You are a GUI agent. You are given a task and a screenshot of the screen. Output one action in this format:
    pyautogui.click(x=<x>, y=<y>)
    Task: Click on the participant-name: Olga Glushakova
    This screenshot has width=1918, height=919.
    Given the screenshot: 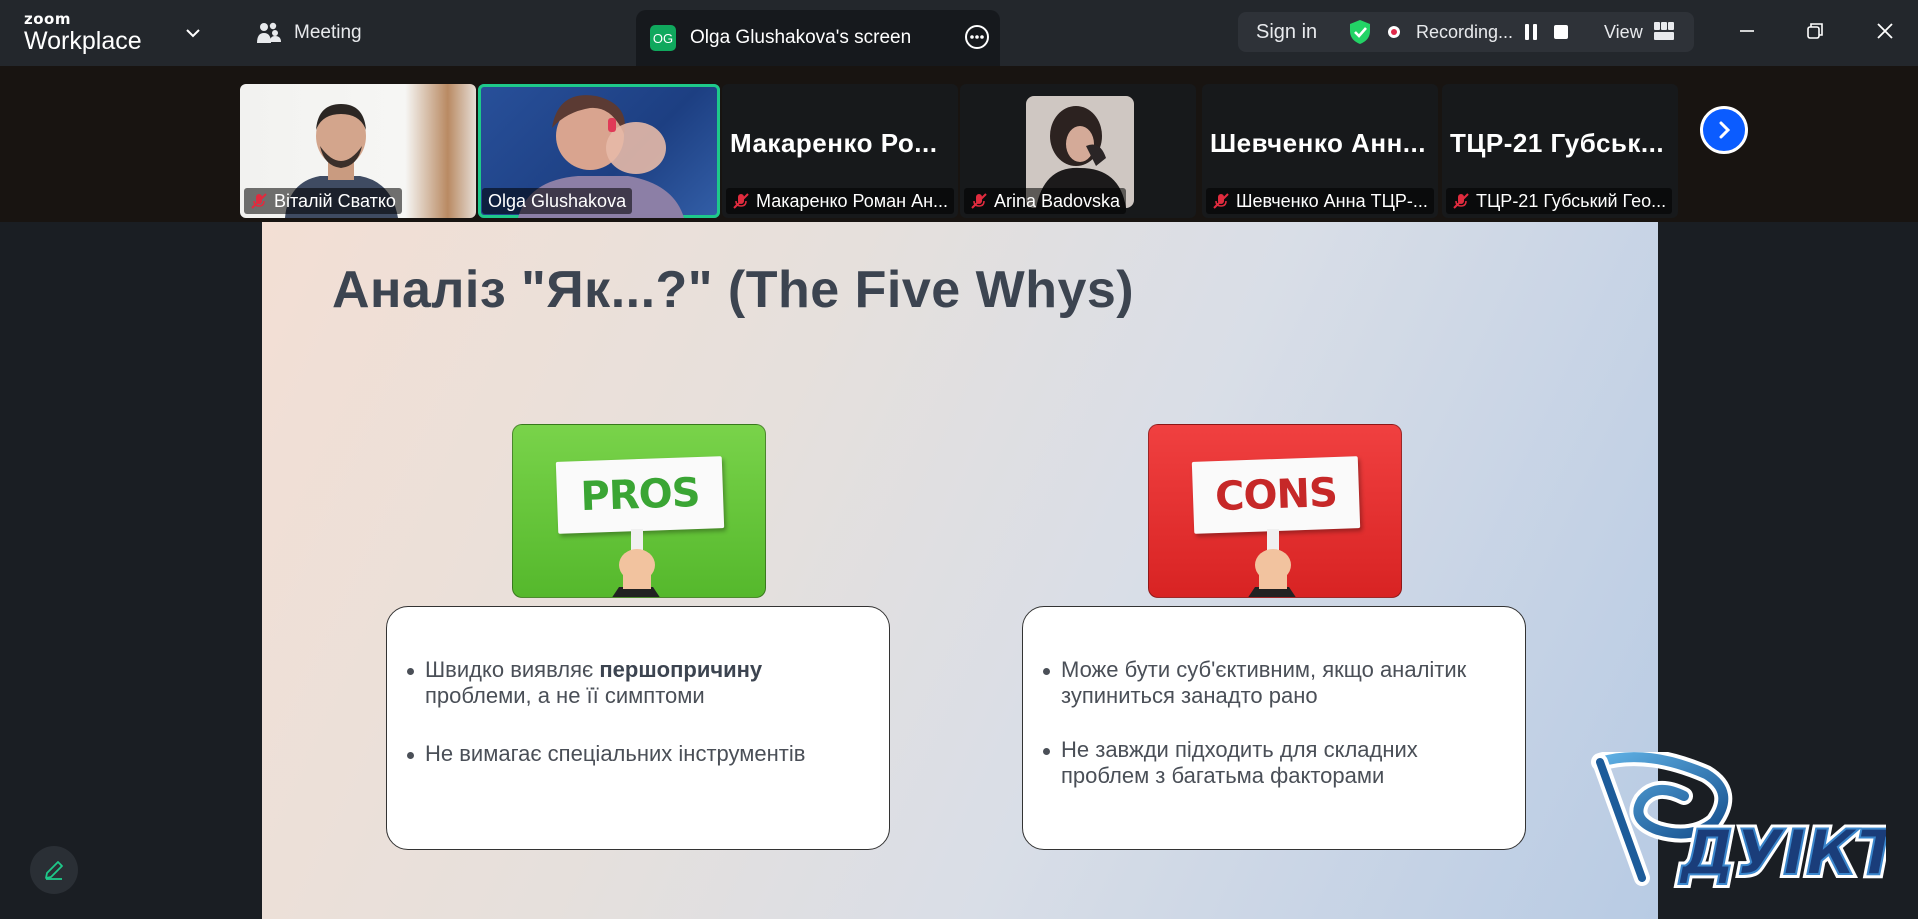 What is the action you would take?
    pyautogui.click(x=557, y=200)
    